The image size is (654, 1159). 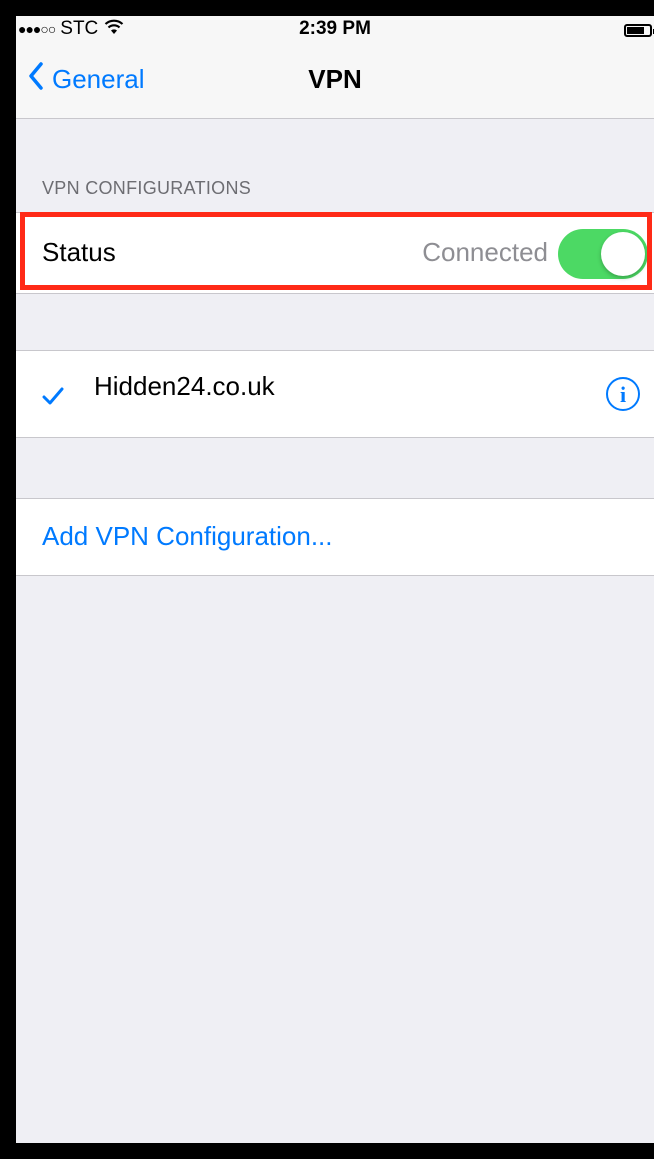 I want to click on vpn-configuration-name: Hidden24.co.uk, so click(x=184, y=386).